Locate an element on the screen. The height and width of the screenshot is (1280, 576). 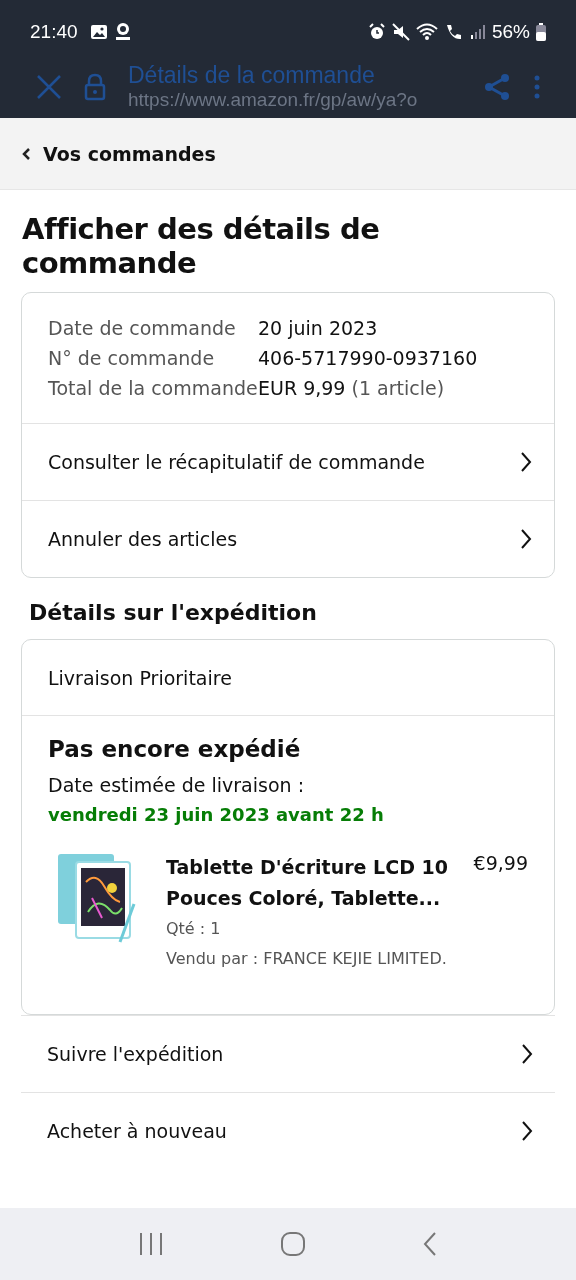
back-link: Vos commandes is located at coordinates (288, 154).